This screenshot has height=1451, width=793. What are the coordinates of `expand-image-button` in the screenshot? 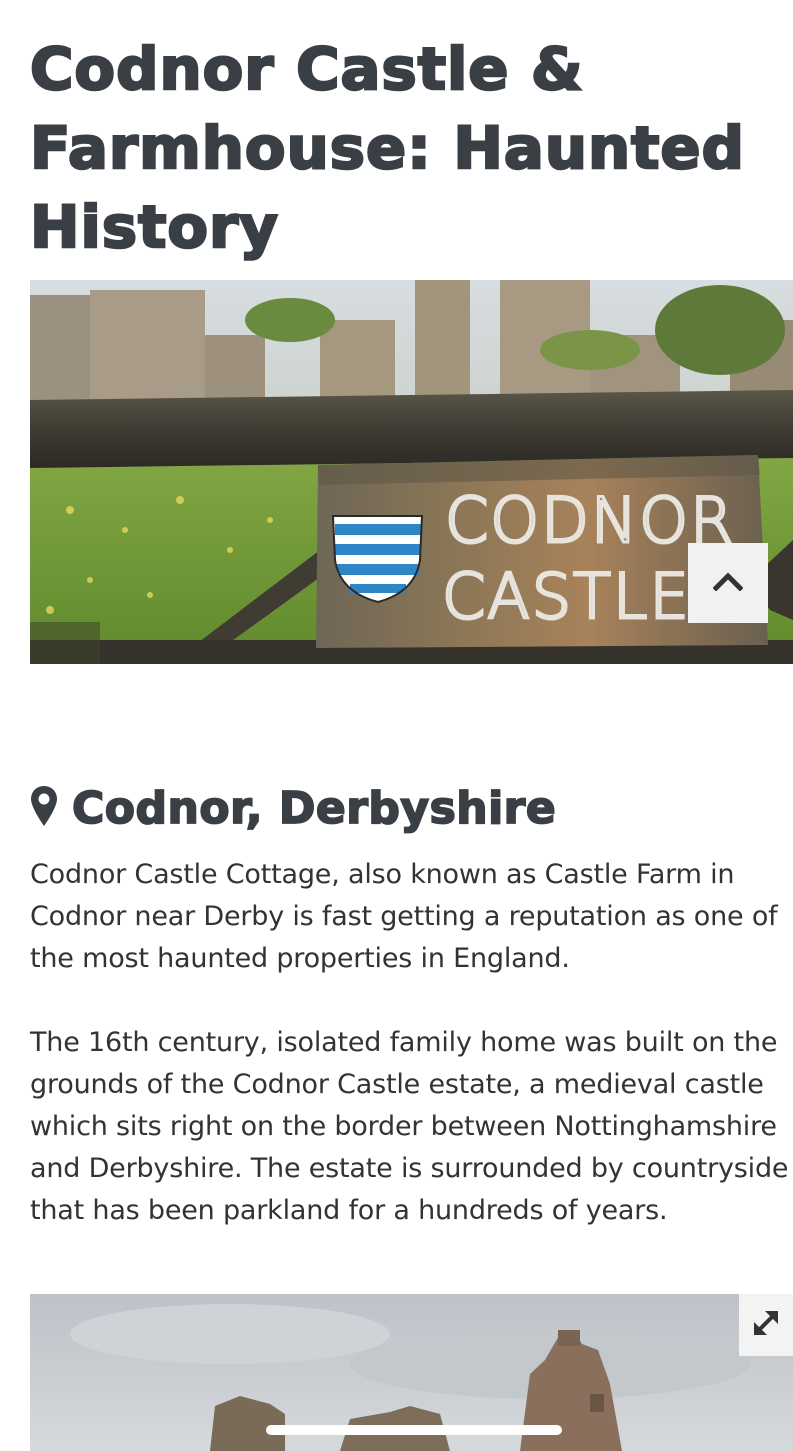 It's located at (766, 1325).